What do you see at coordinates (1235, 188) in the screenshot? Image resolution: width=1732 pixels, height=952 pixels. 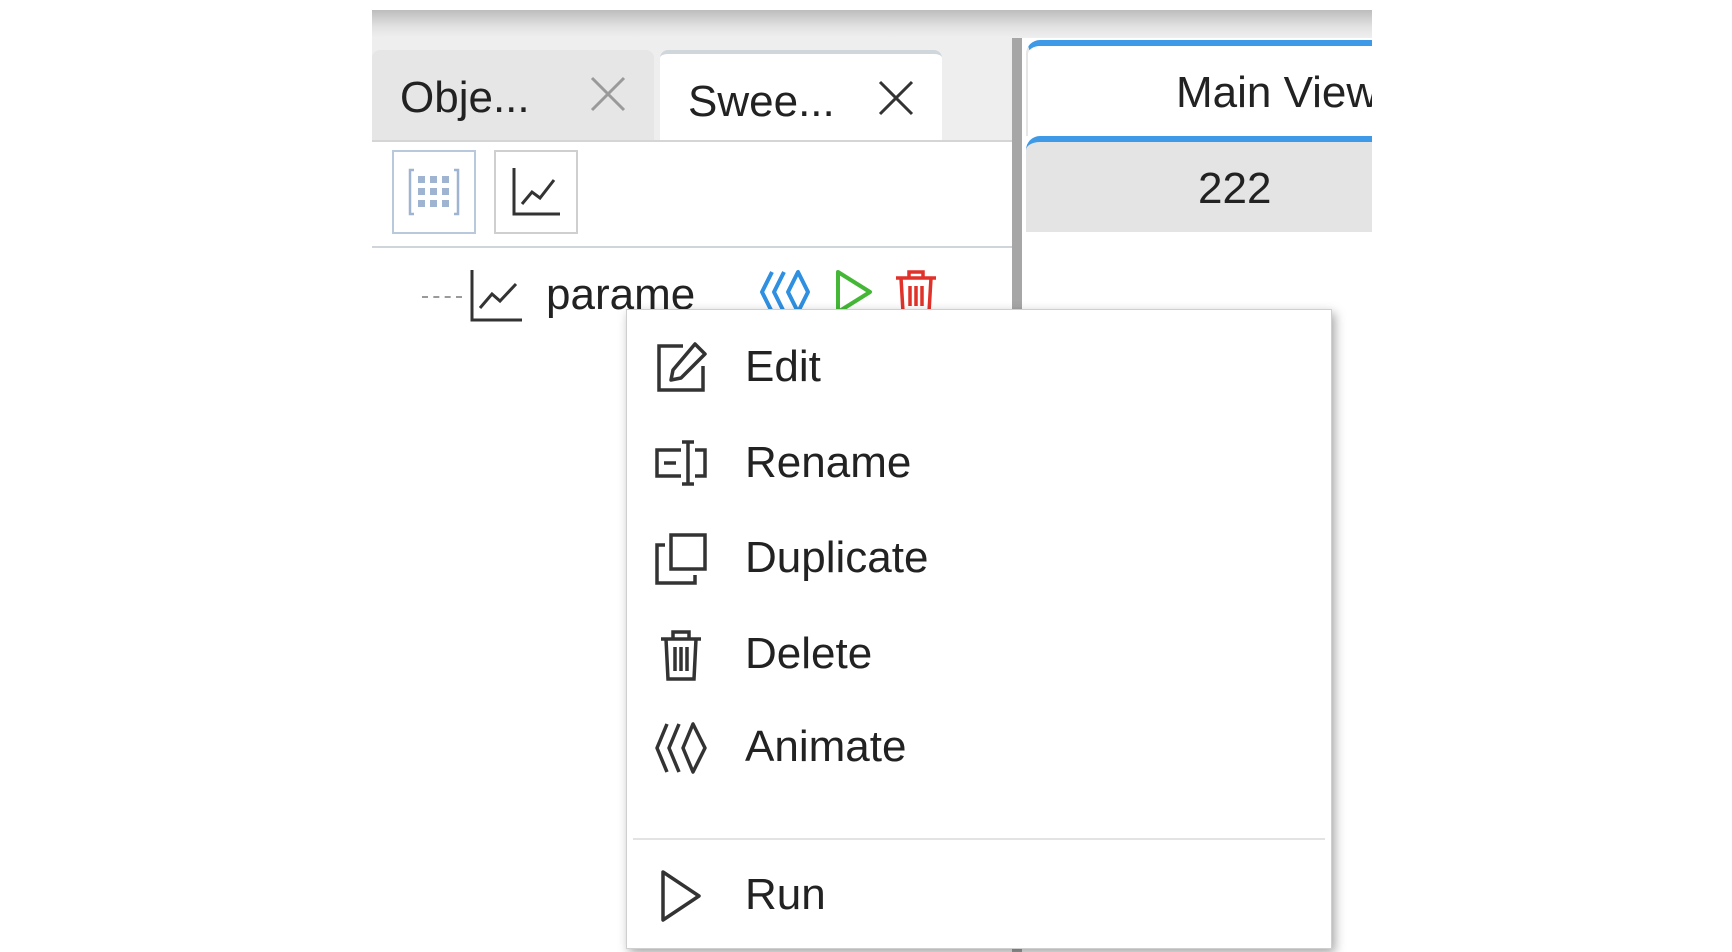 I see `tab-label: 222` at bounding box center [1235, 188].